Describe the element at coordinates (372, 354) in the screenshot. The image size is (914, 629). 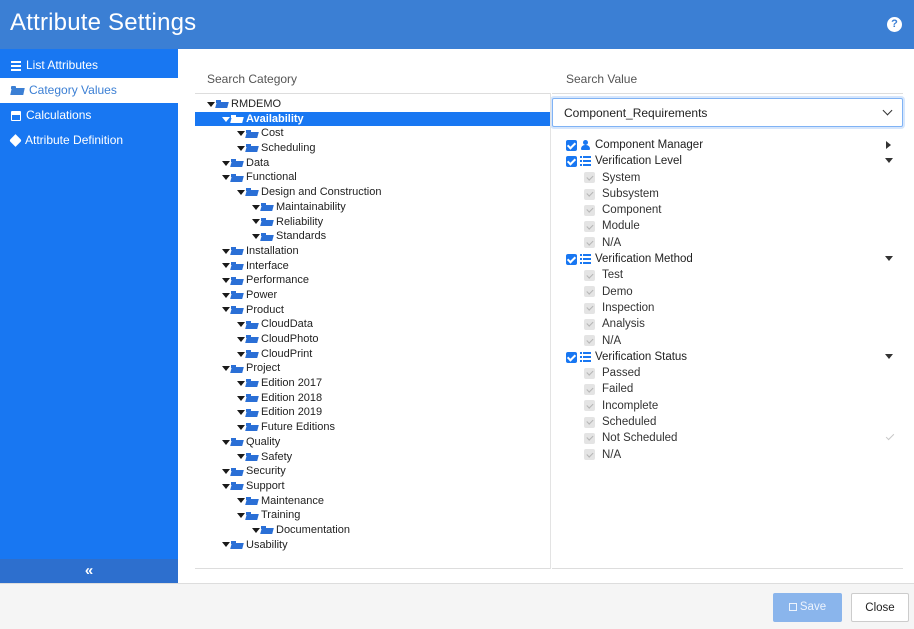
I see `tree-node: CloudPrint` at that location.